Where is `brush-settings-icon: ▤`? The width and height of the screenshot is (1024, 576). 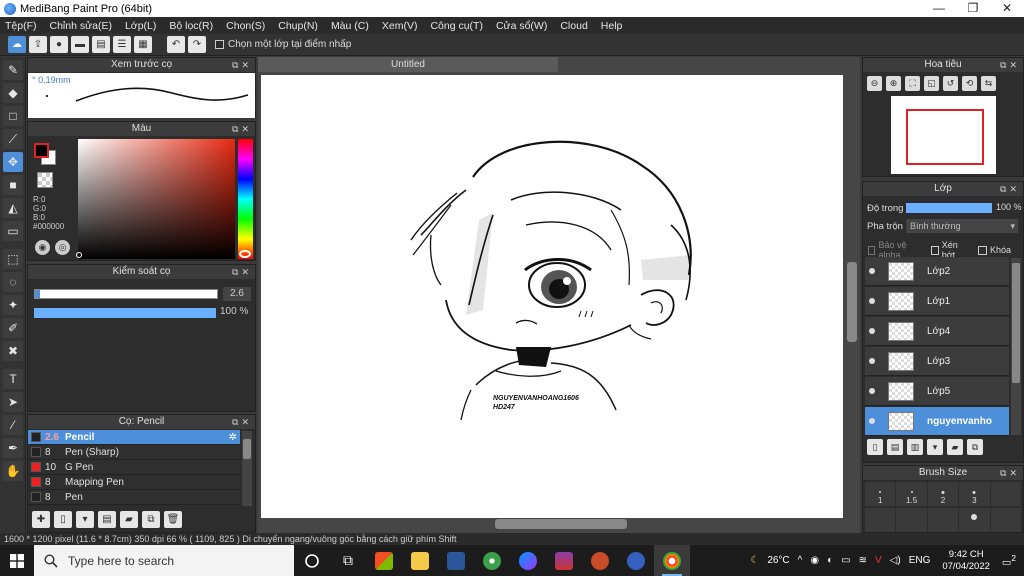
brush-settings-icon: ▤ is located at coordinates (107, 519).